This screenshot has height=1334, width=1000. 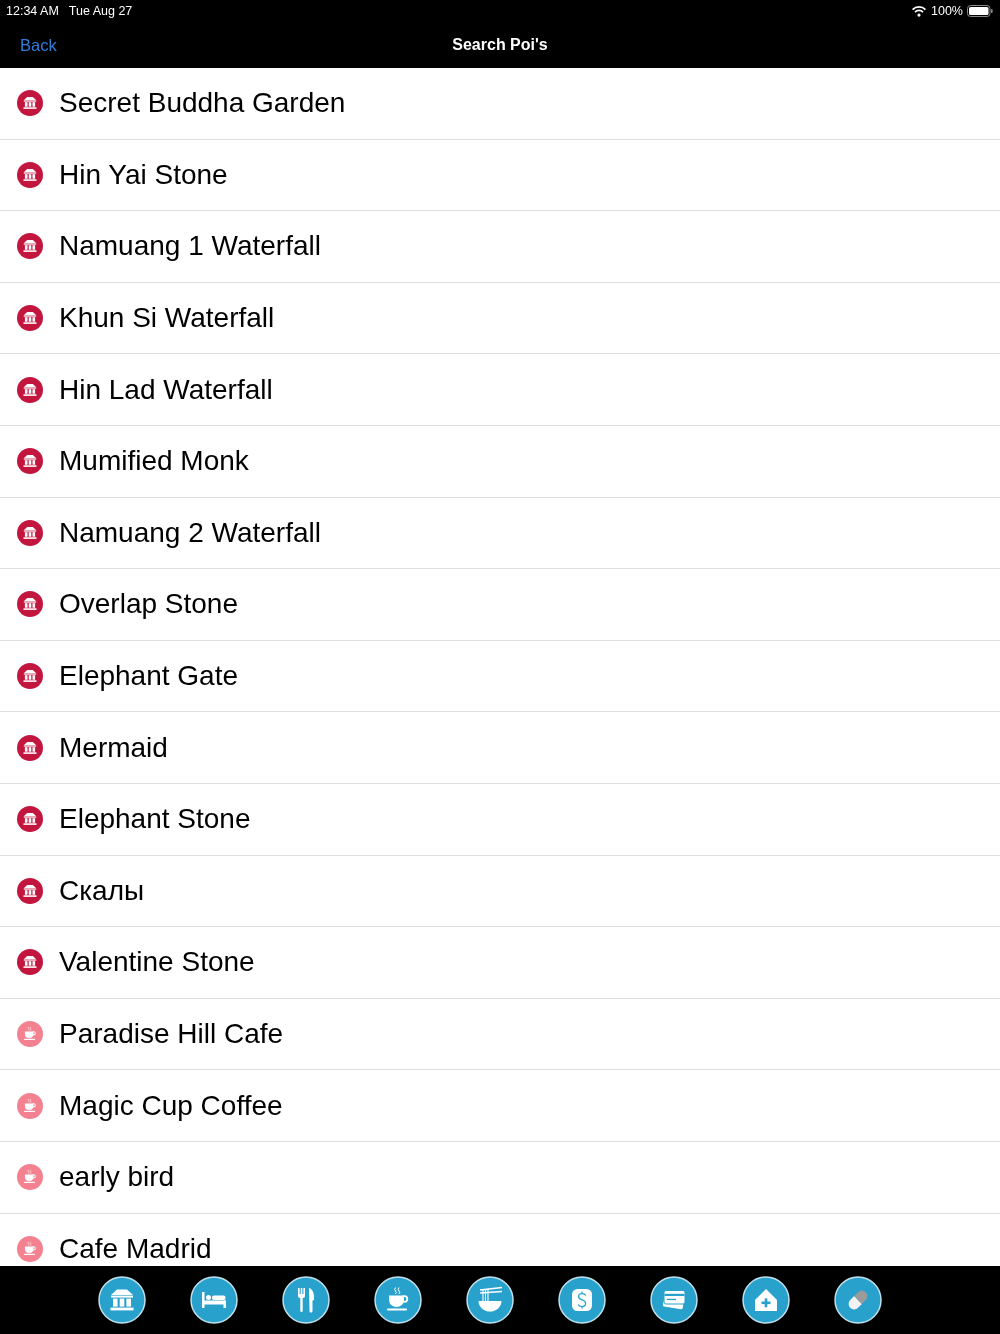 I want to click on fork-knife-icon, so click(x=306, y=1300).